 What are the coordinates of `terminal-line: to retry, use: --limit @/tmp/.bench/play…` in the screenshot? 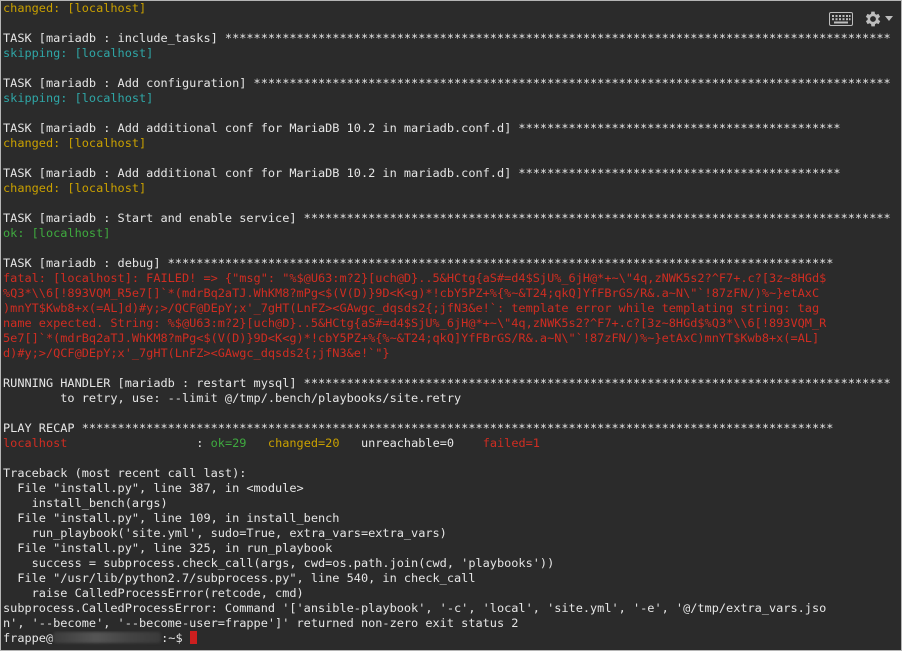 It's located at (452, 398).